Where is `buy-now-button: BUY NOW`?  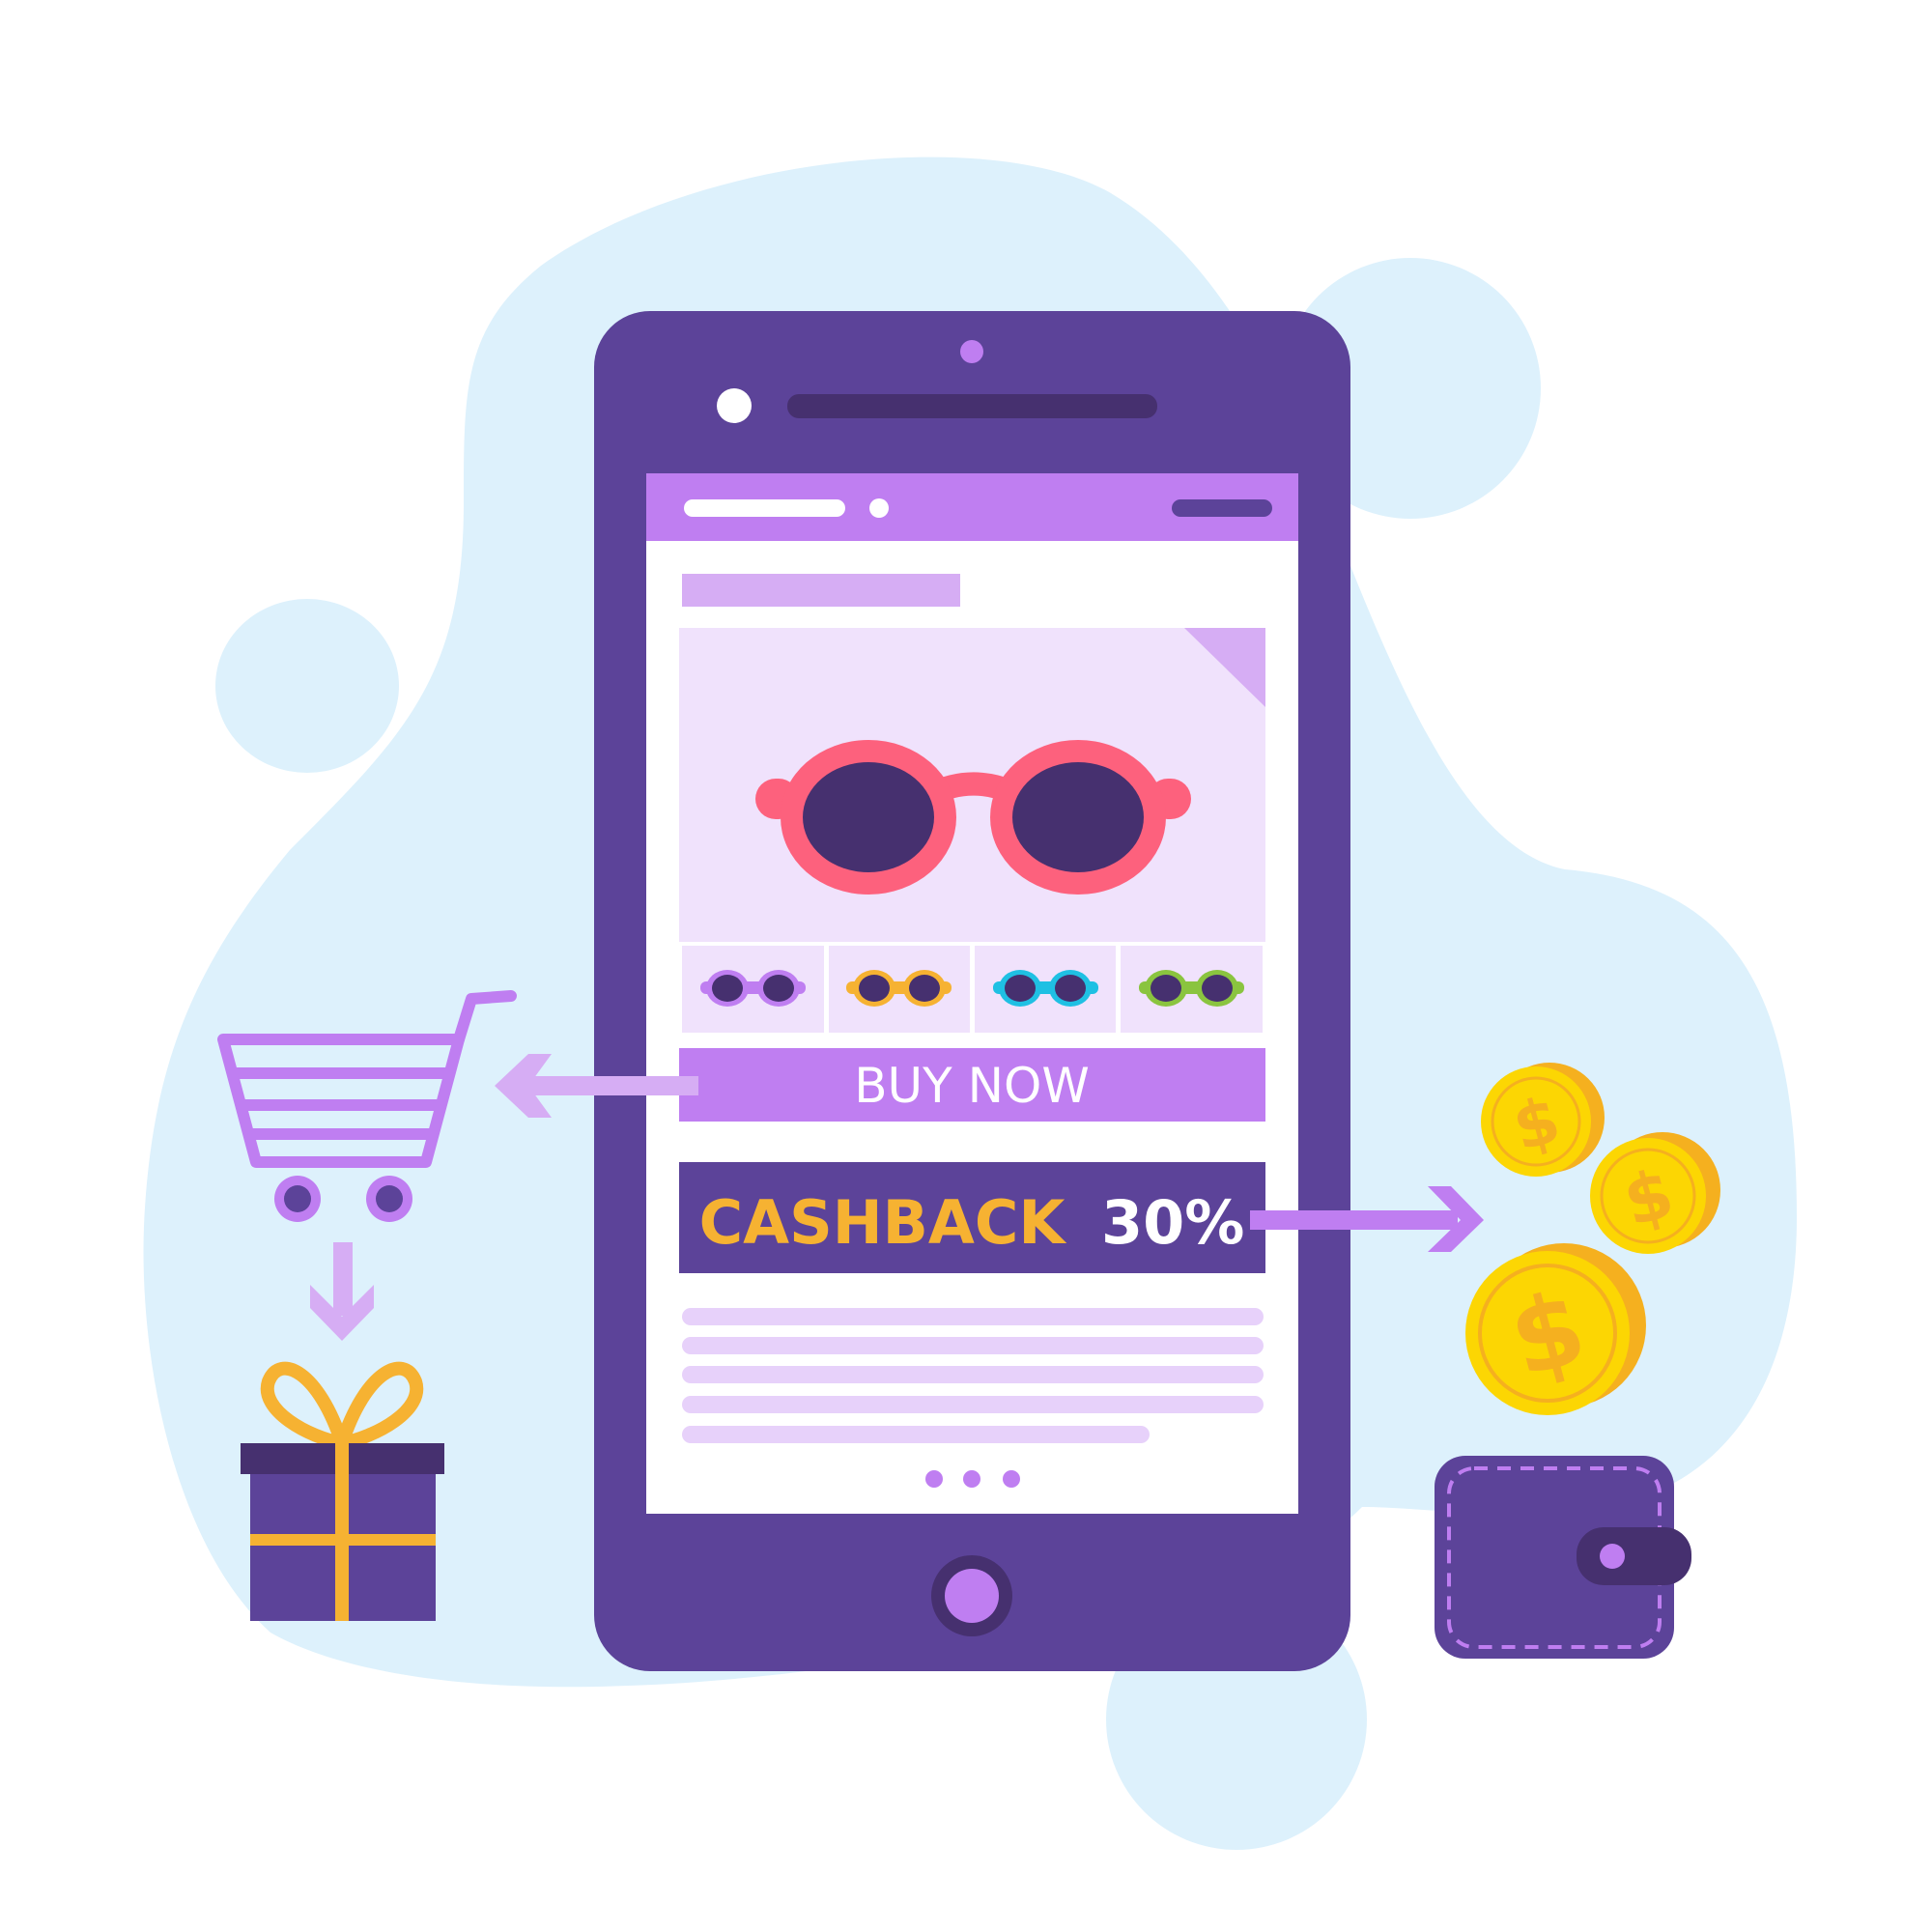 buy-now-button: BUY NOW is located at coordinates (972, 1085).